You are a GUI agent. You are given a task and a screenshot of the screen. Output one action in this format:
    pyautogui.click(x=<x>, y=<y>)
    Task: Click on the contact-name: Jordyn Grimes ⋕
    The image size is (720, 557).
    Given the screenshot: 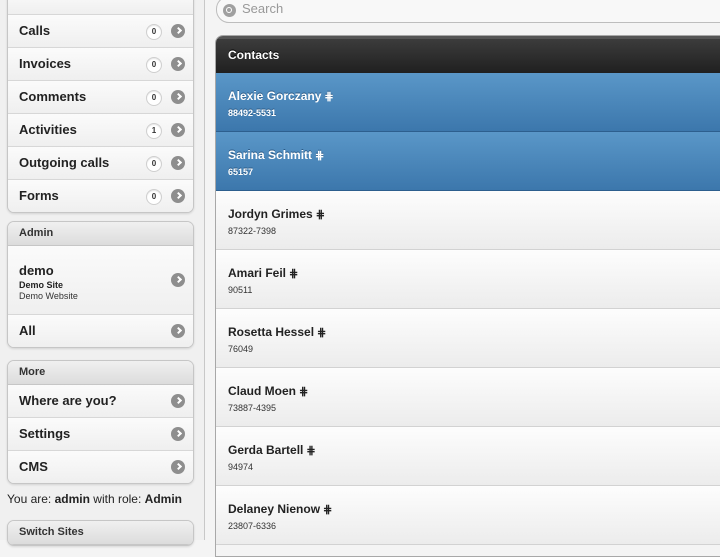 What is the action you would take?
    pyautogui.click(x=276, y=214)
    